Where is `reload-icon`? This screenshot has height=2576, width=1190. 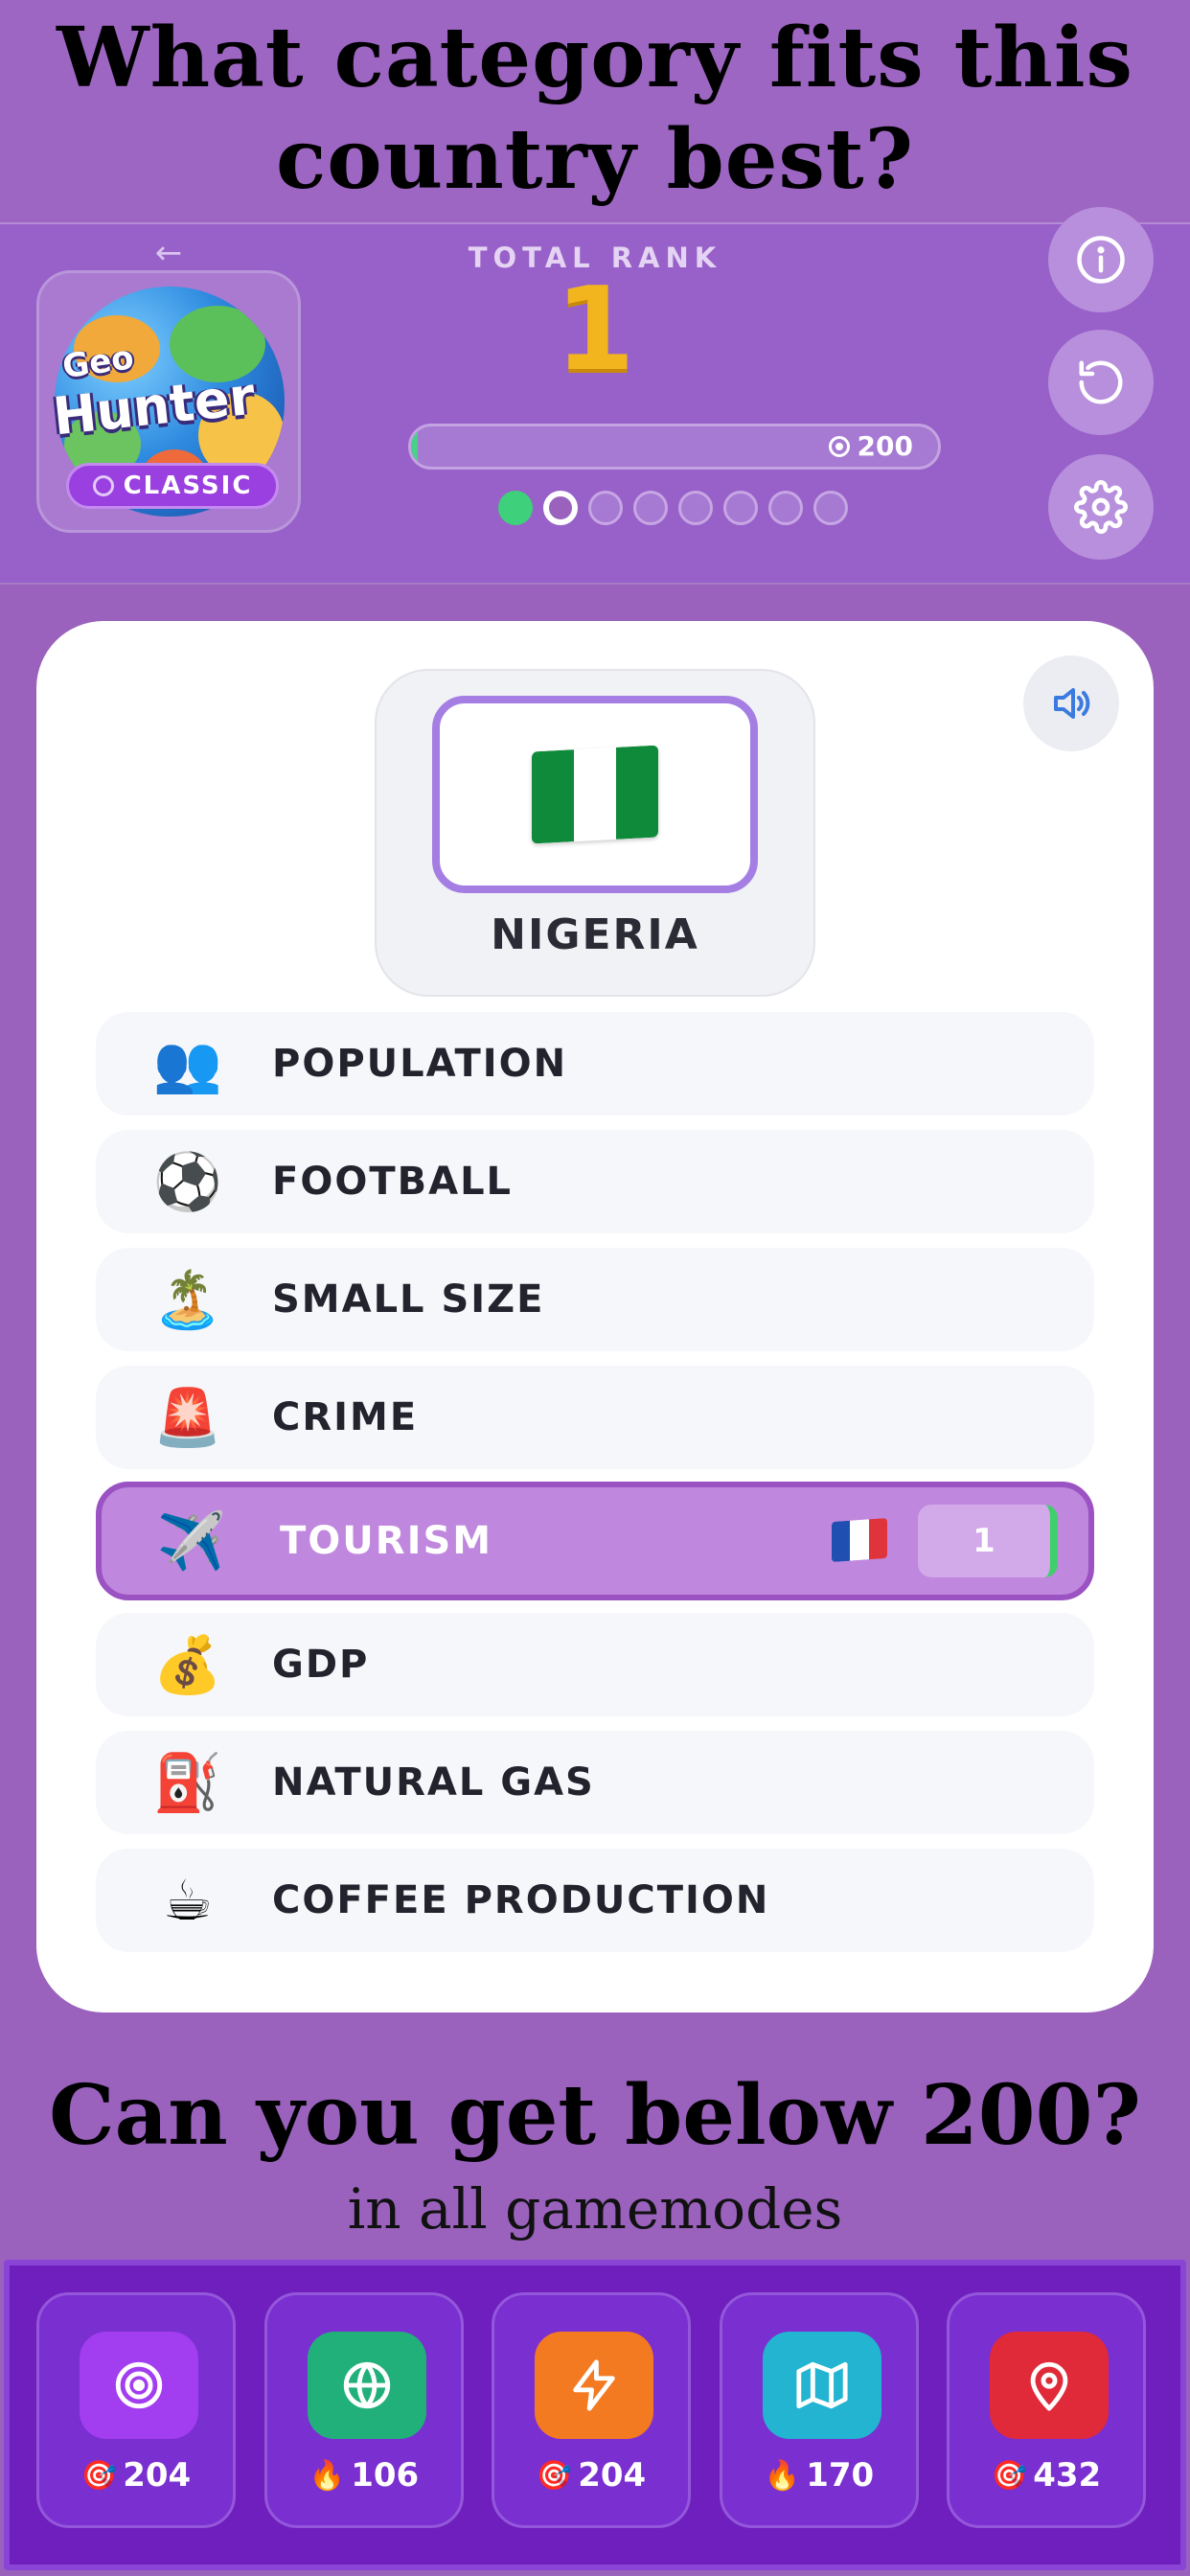
reload-icon is located at coordinates (1101, 382).